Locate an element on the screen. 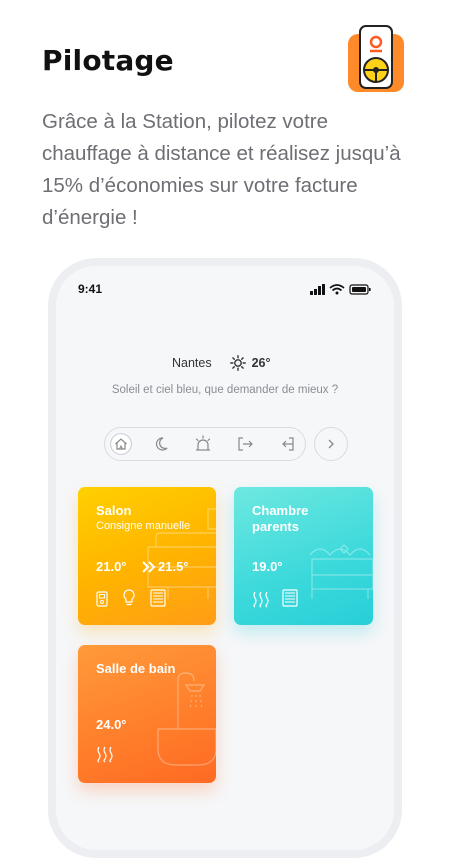 Image resolution: width=450 pixels, height=858 pixels. room-card-salle-de-bain: Salle de bain 24.0° is located at coordinates (147, 714).